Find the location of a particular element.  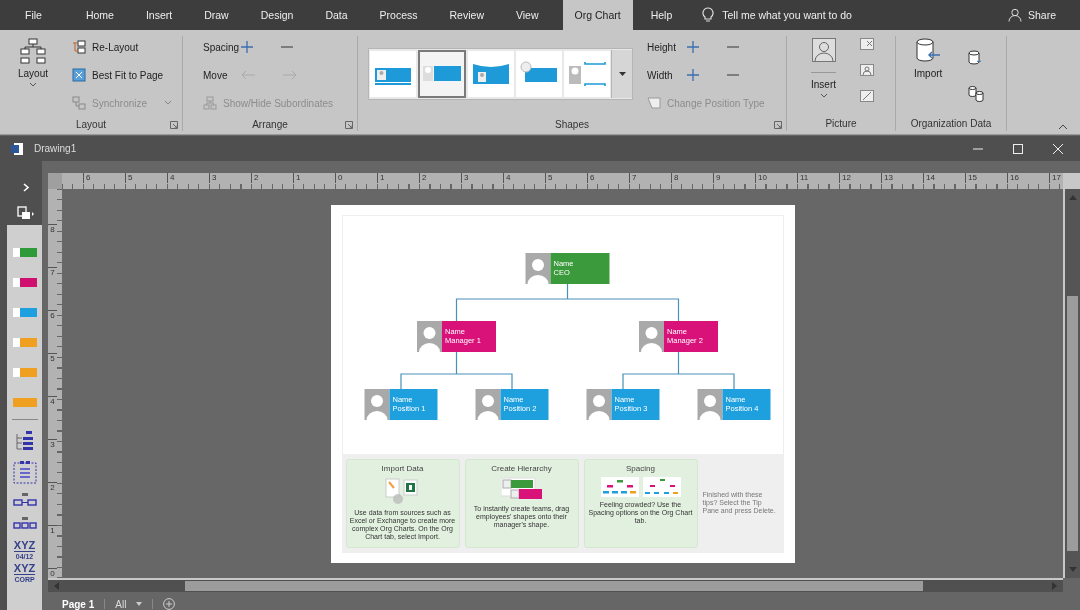

person-picture-icon is located at coordinates (823, 50).